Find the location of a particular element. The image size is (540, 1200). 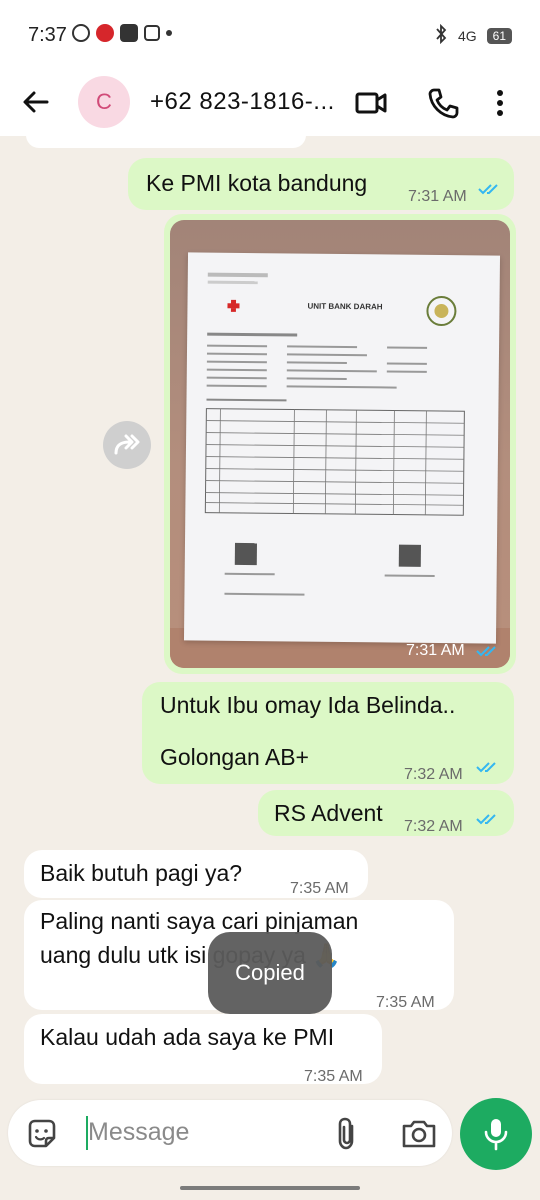

camera-icon is located at coordinates (419, 1134).